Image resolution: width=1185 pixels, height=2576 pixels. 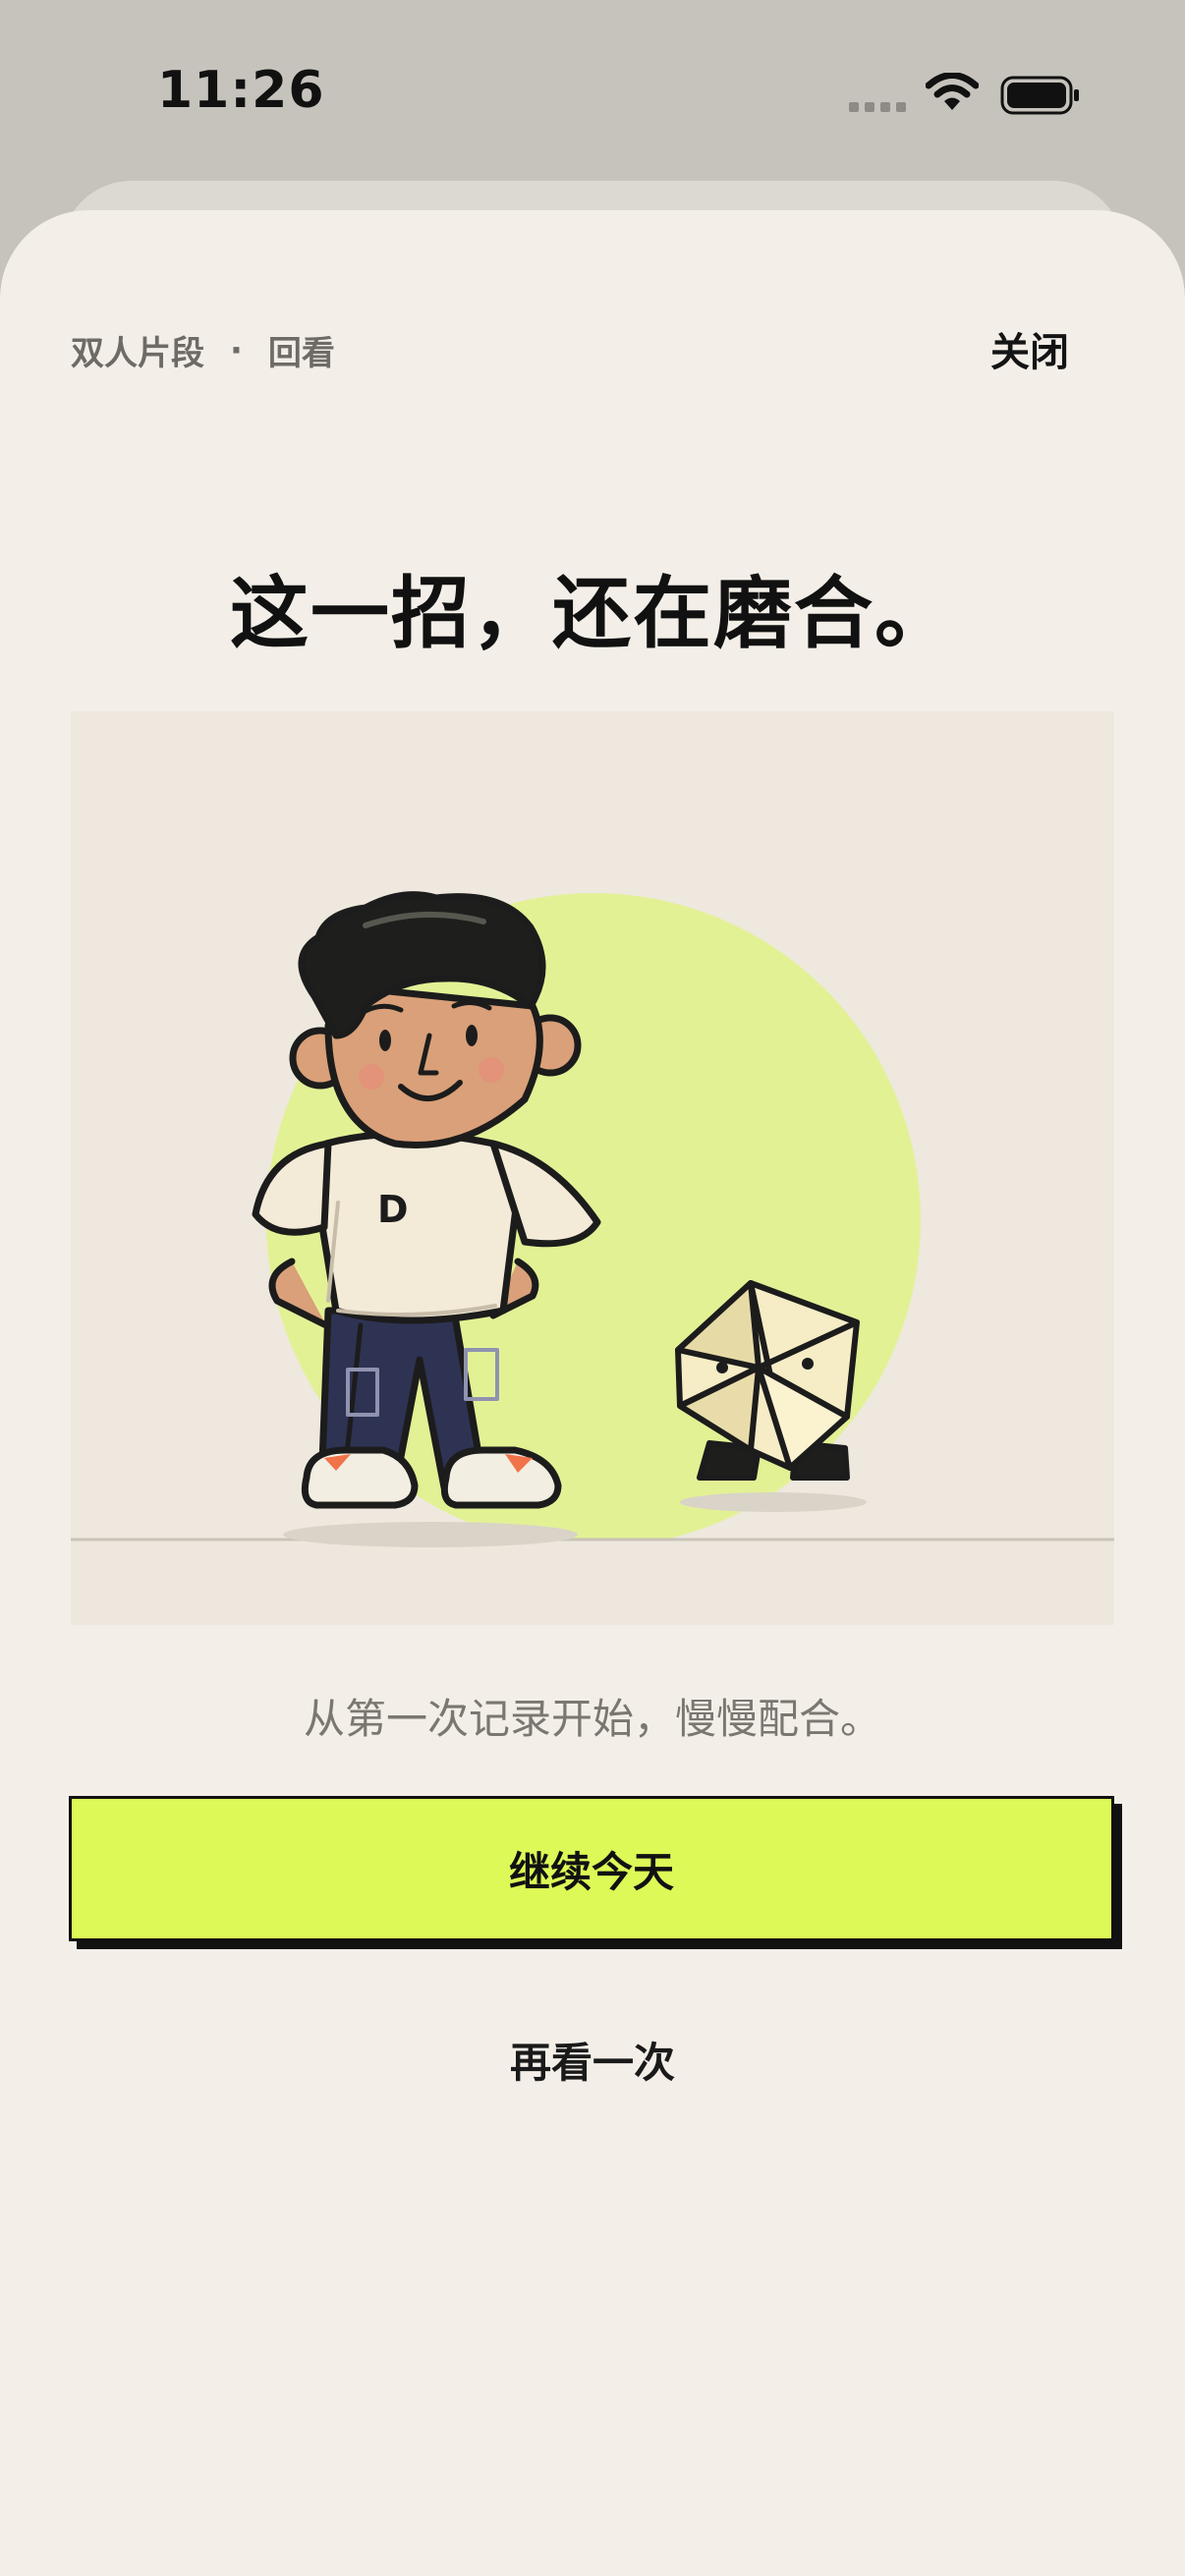 I want to click on breadcrumb-mode: 回看, so click(x=301, y=353).